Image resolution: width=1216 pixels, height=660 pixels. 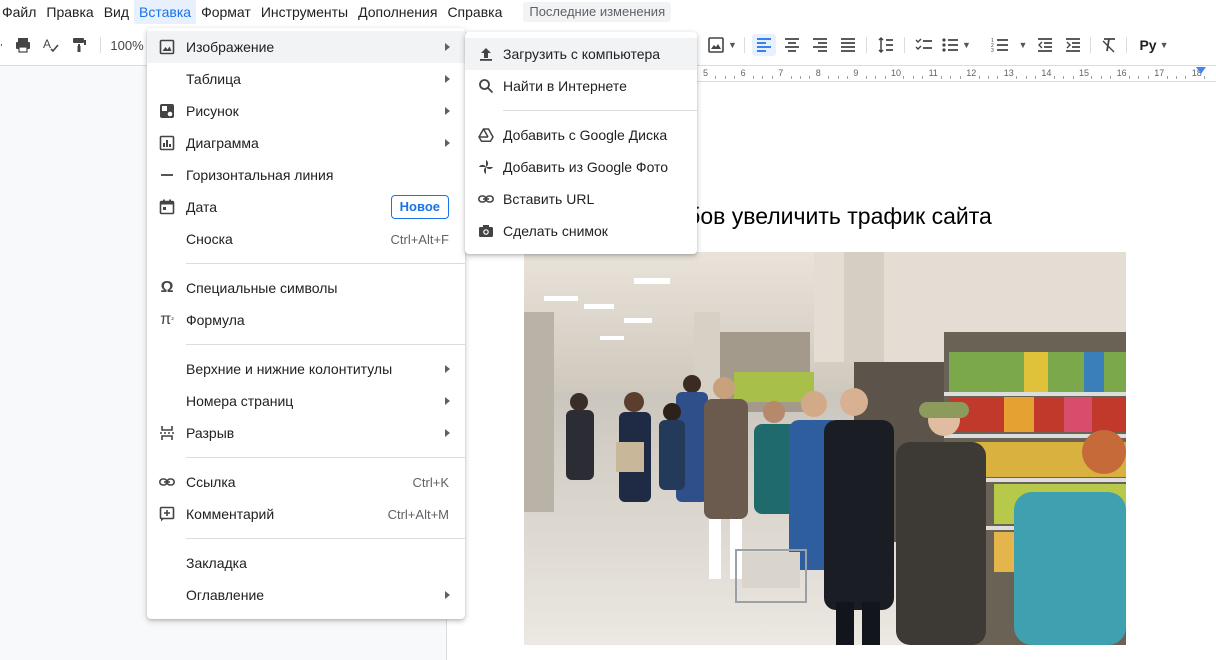 I want to click on ruler-number: 16, so click(x=1121, y=73).